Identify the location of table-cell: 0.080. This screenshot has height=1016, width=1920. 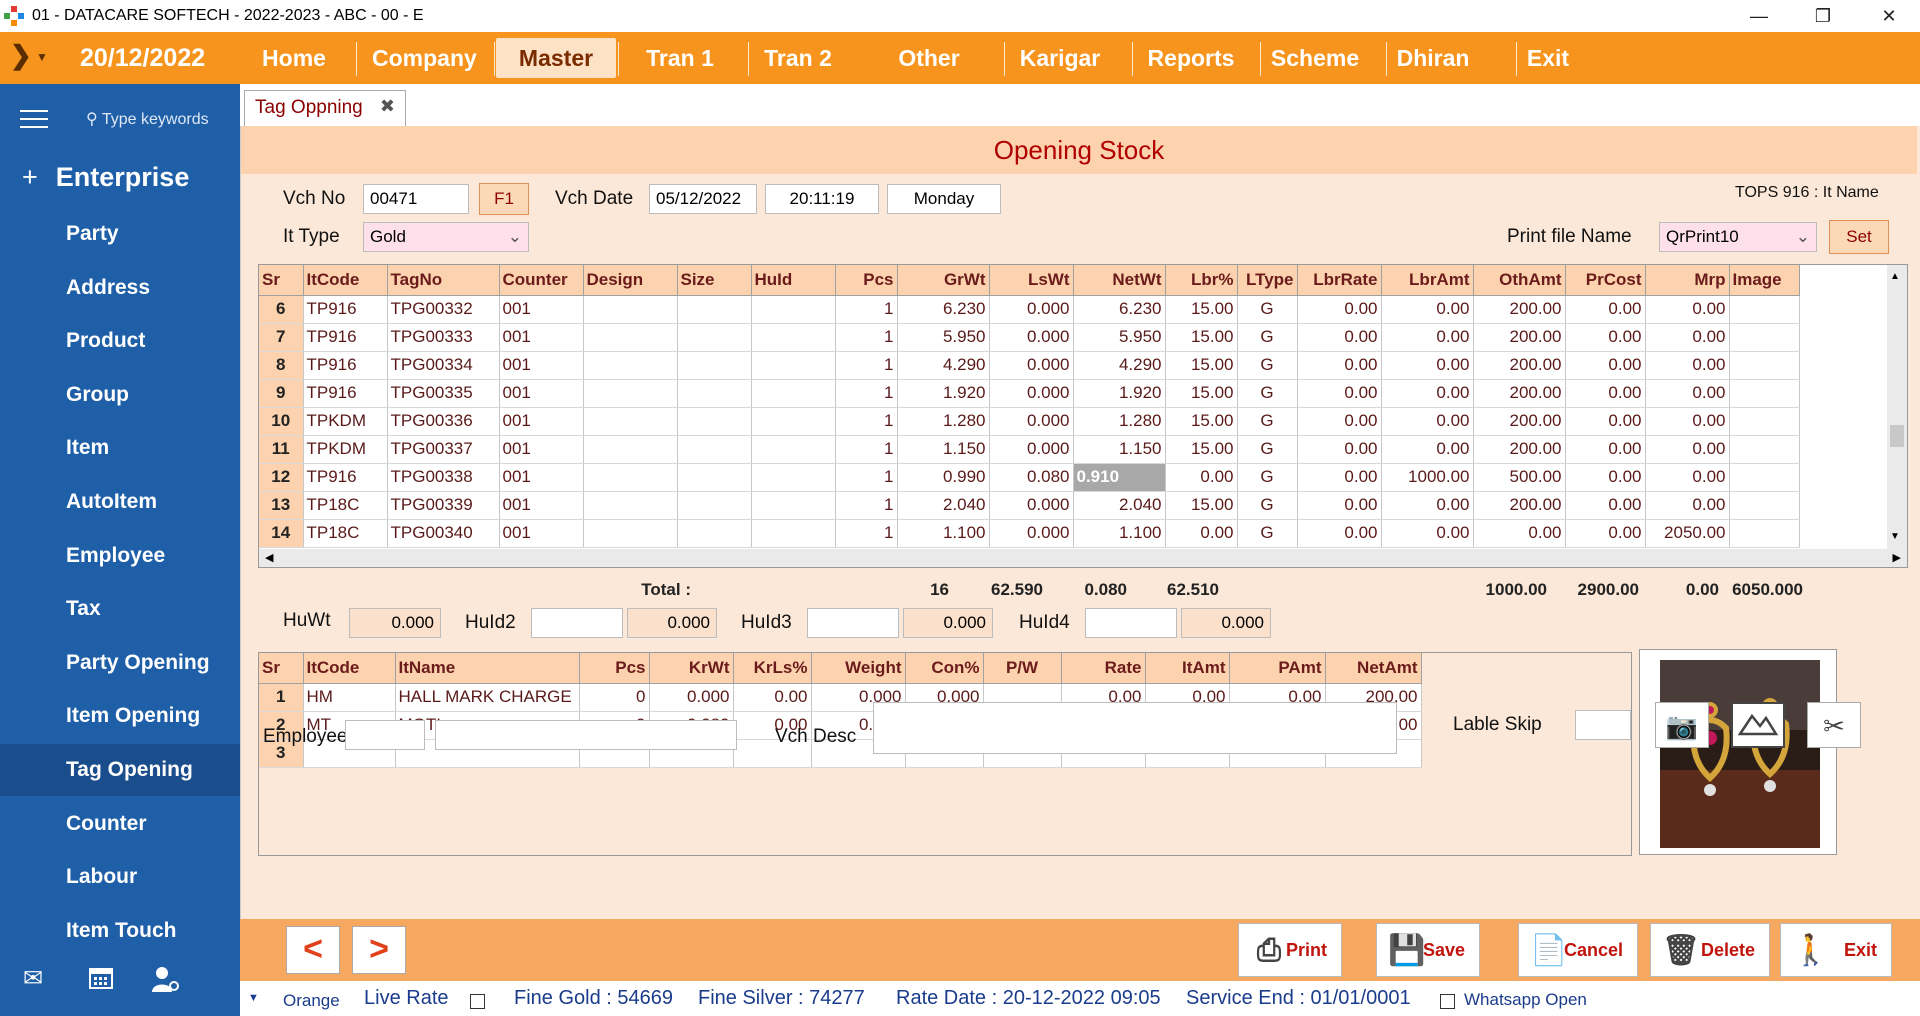
(1031, 477).